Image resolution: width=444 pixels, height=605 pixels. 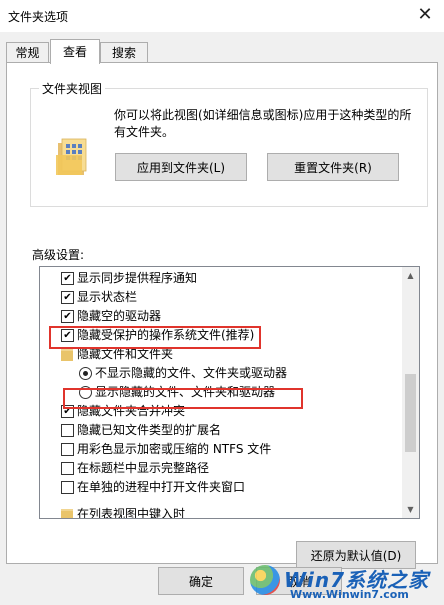 I want to click on scroll-down-icon: ▼, so click(x=410, y=509).